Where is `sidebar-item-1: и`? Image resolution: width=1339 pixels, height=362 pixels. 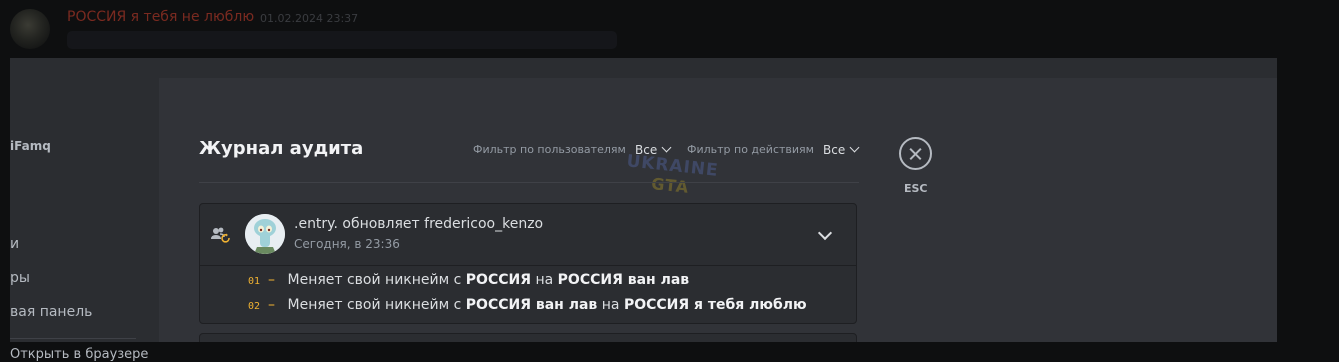 sidebar-item-1: и is located at coordinates (14, 244).